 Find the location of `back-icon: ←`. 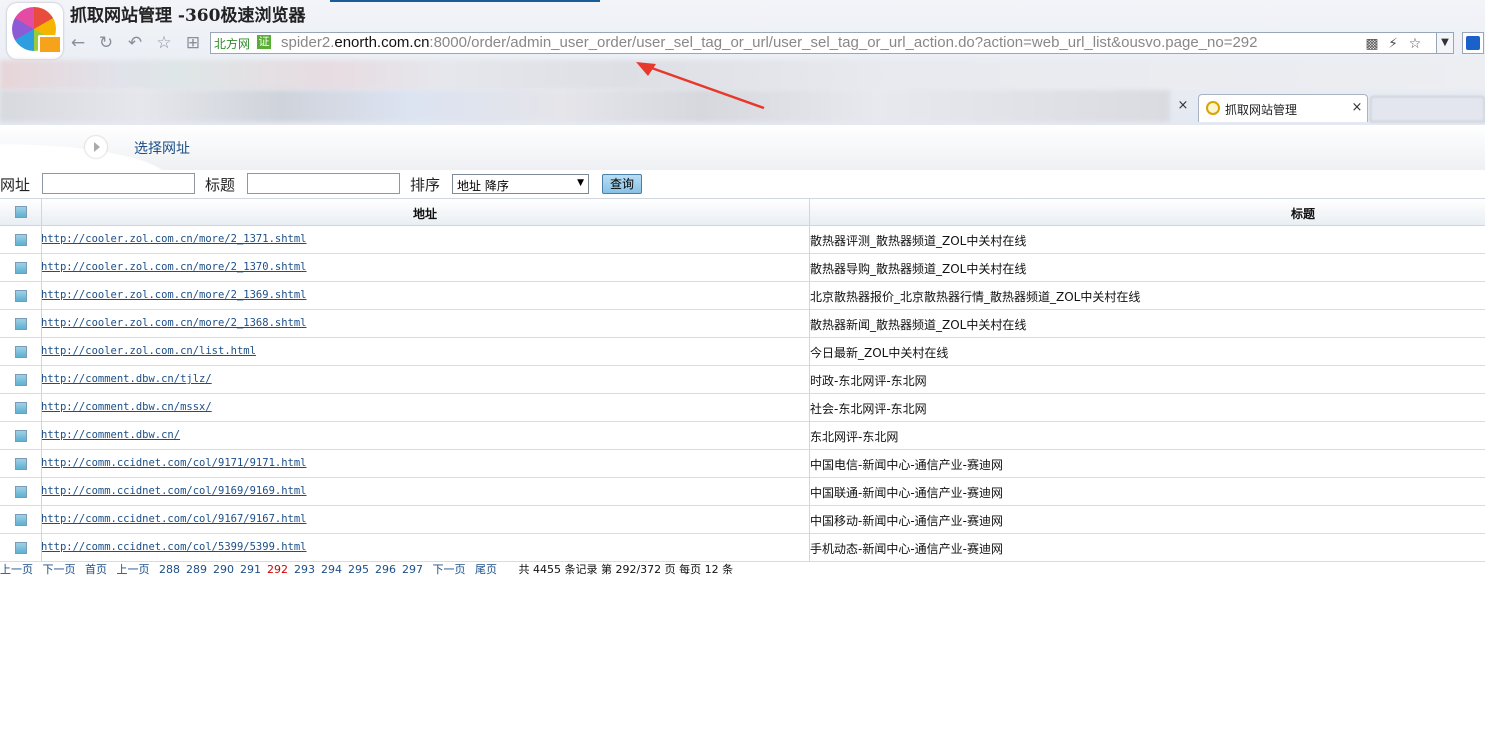

back-icon: ← is located at coordinates (78, 43).